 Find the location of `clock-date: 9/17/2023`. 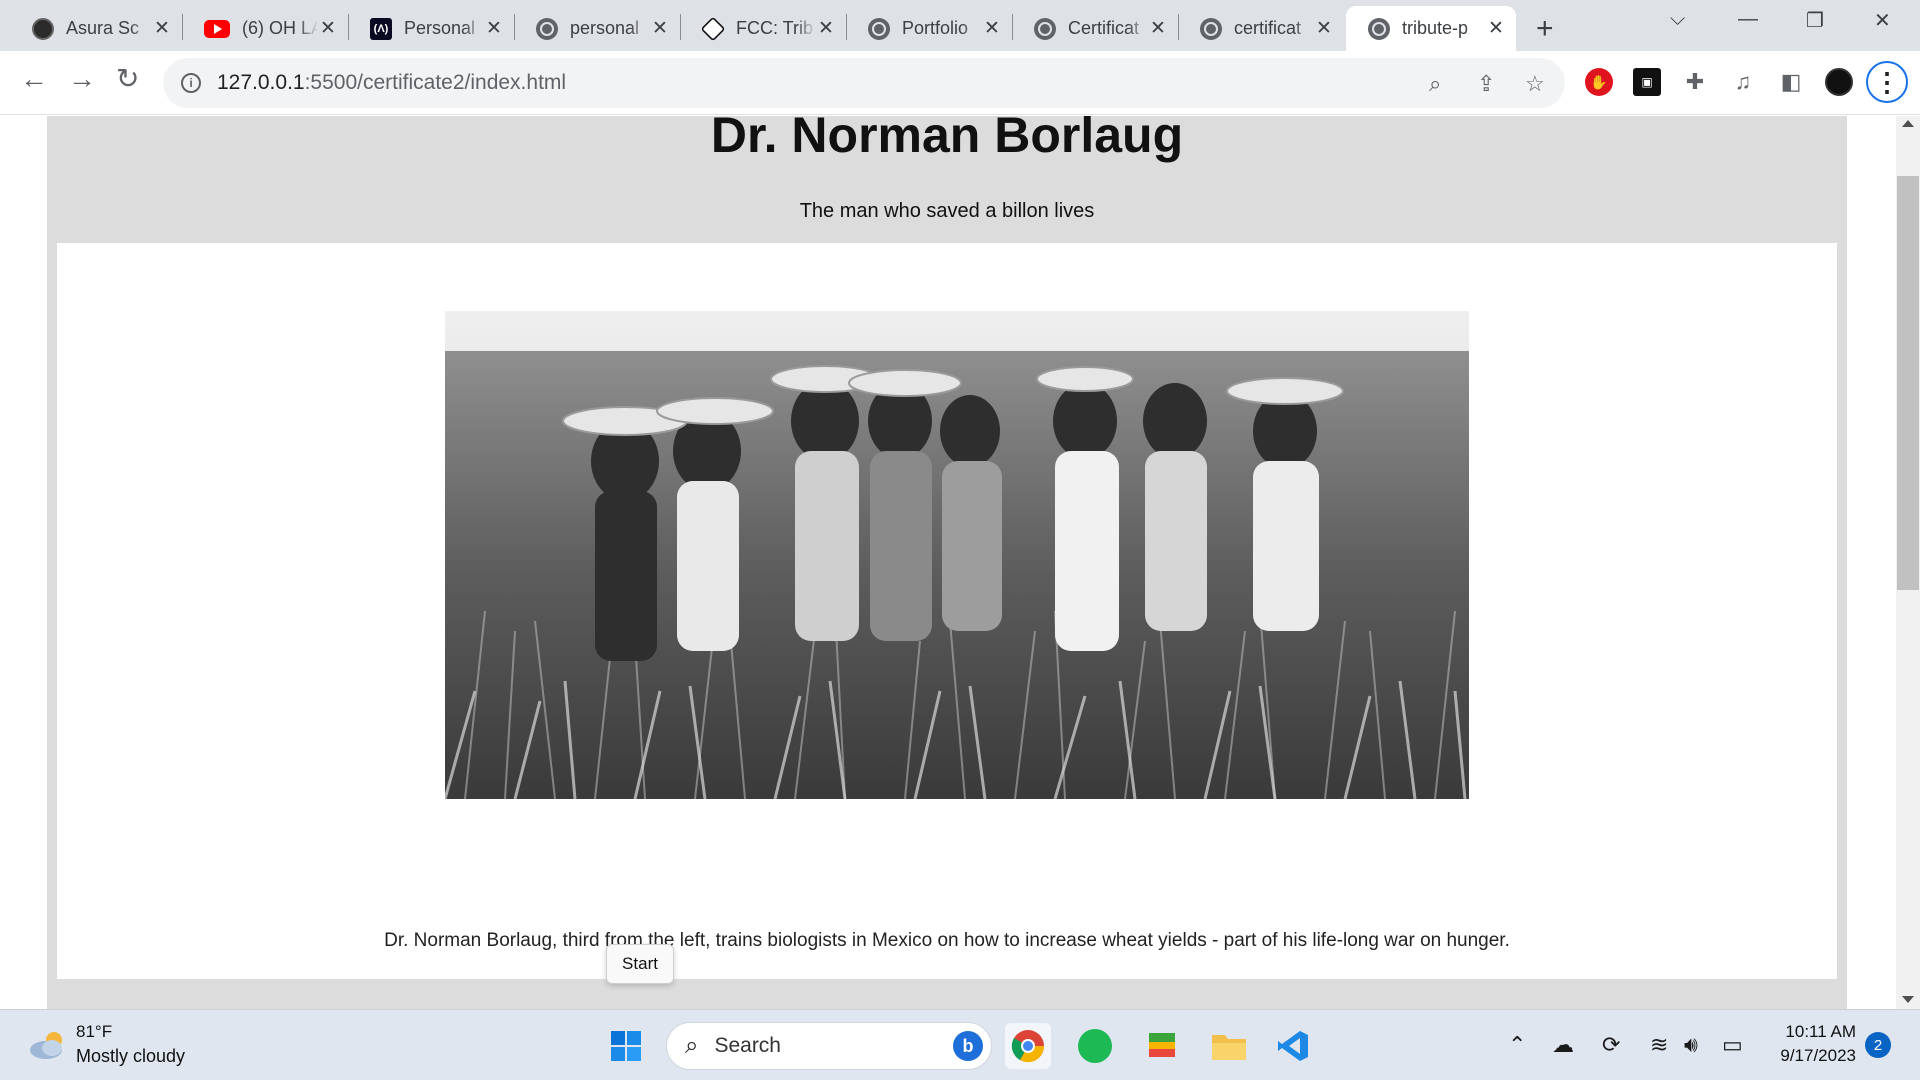

clock-date: 9/17/2023 is located at coordinates (1811, 1056).